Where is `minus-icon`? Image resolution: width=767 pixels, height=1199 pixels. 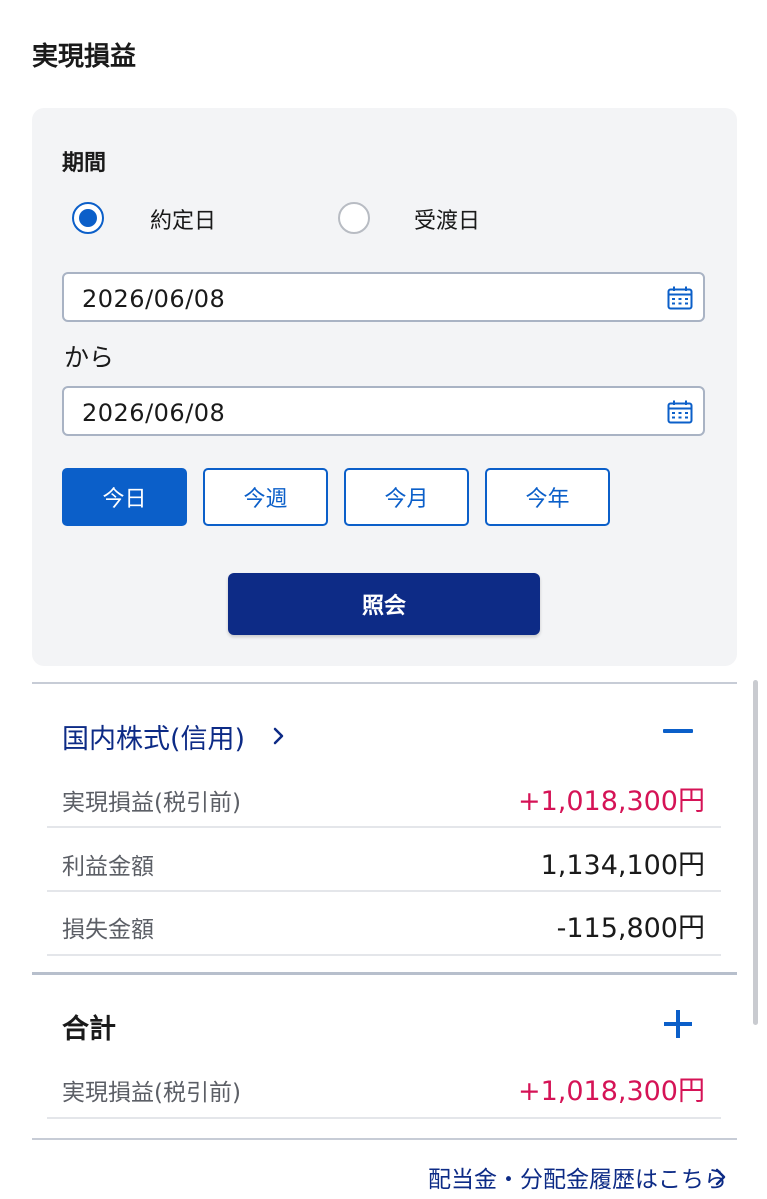
minus-icon is located at coordinates (678, 731).